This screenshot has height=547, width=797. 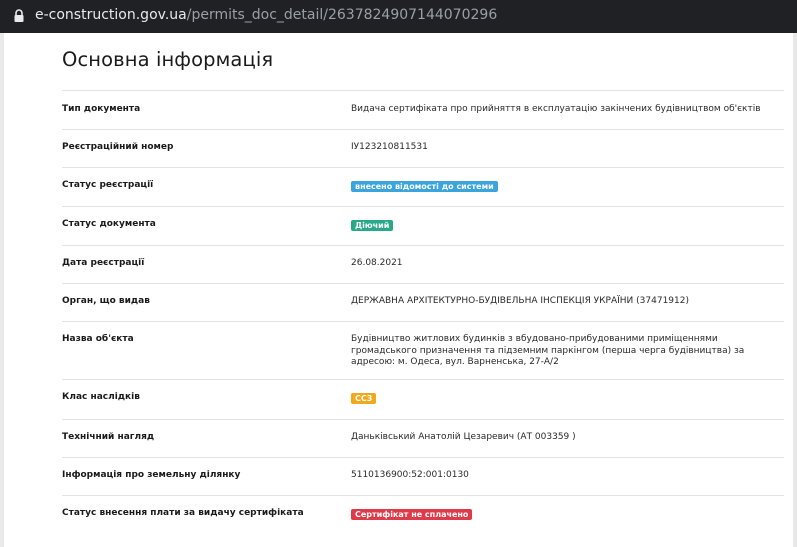 What do you see at coordinates (98, 339) in the screenshot?
I see `row-label: Назва об'єкта` at bounding box center [98, 339].